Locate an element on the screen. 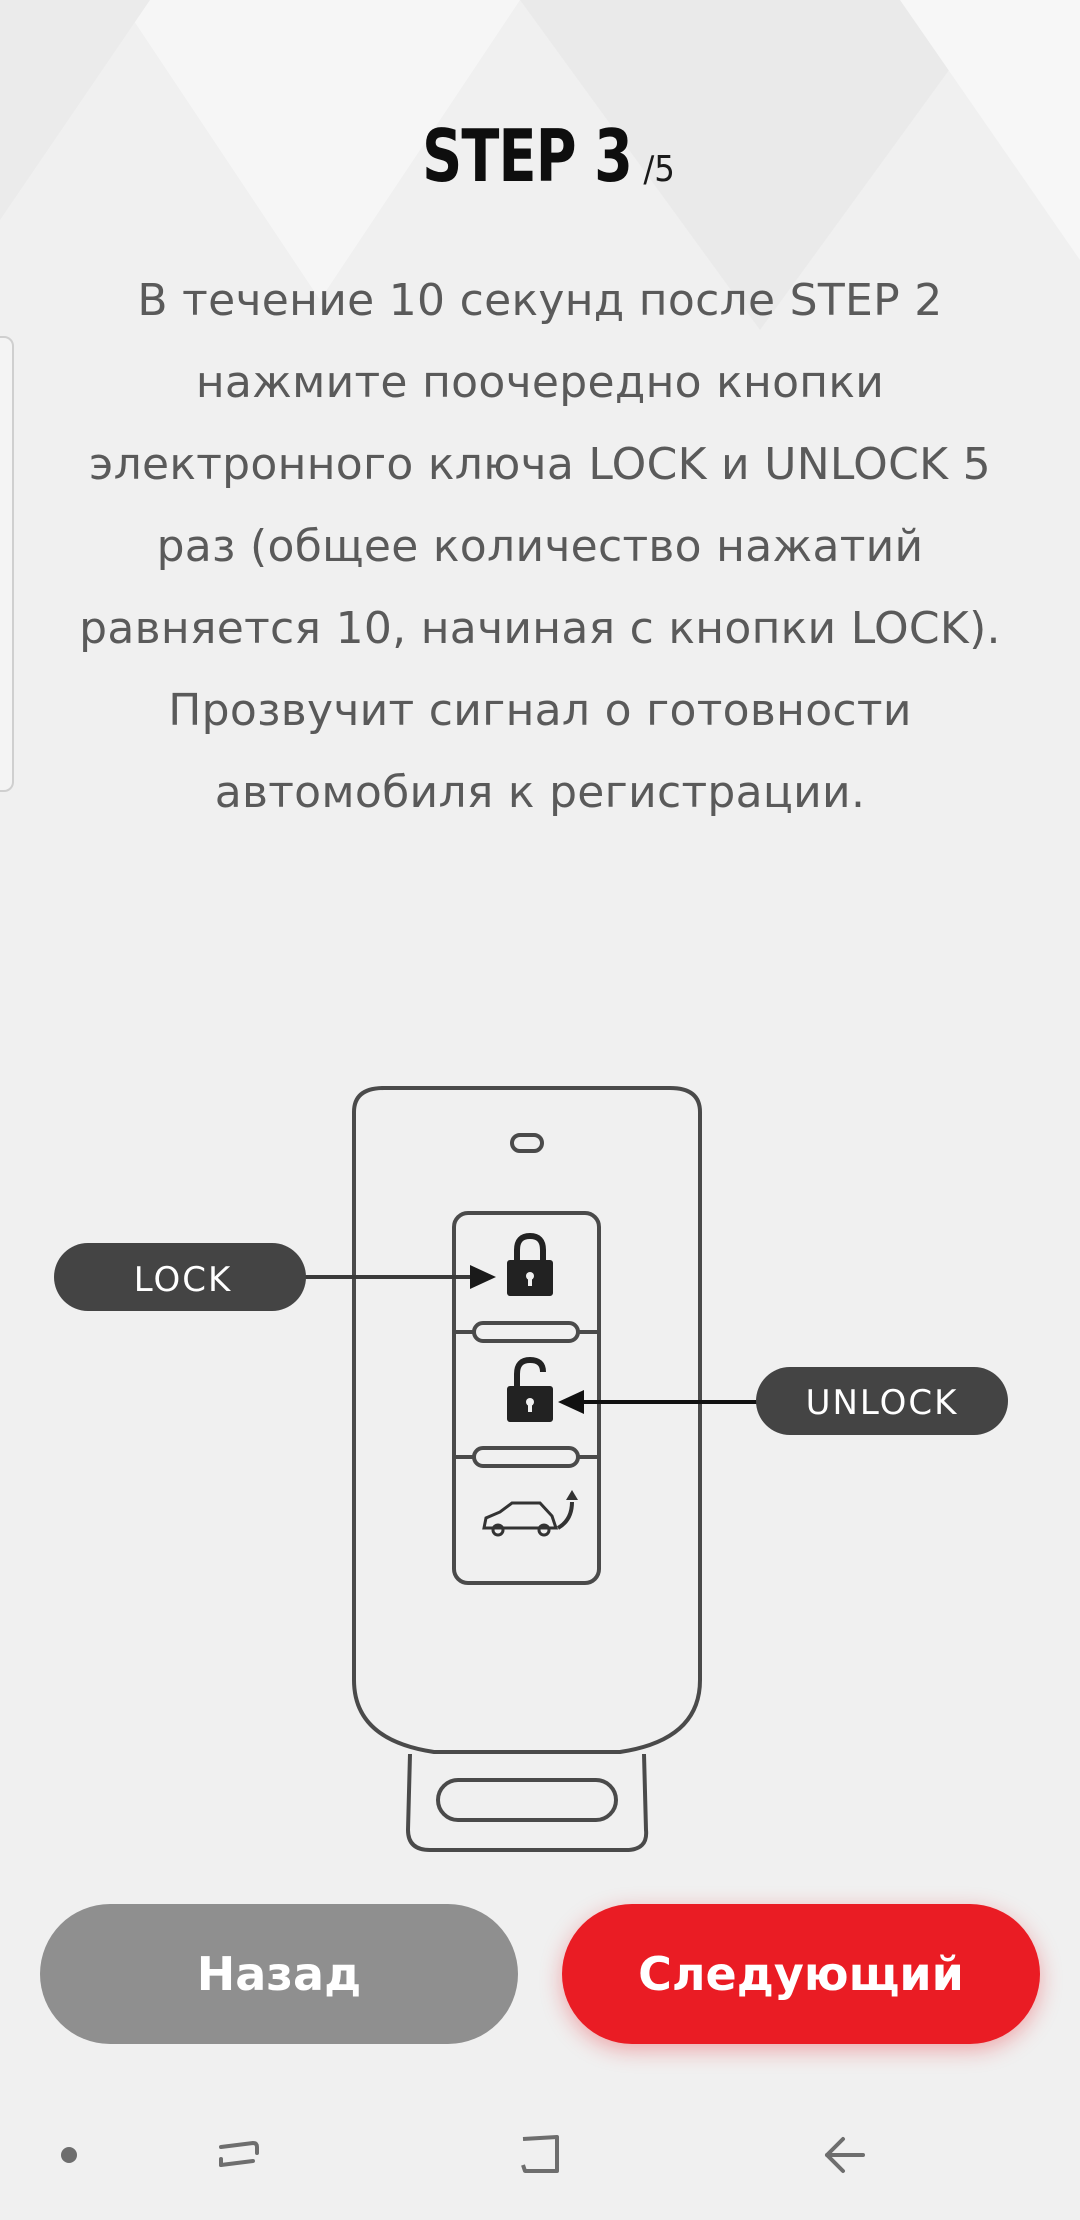  home-icon is located at coordinates (541, 2155).